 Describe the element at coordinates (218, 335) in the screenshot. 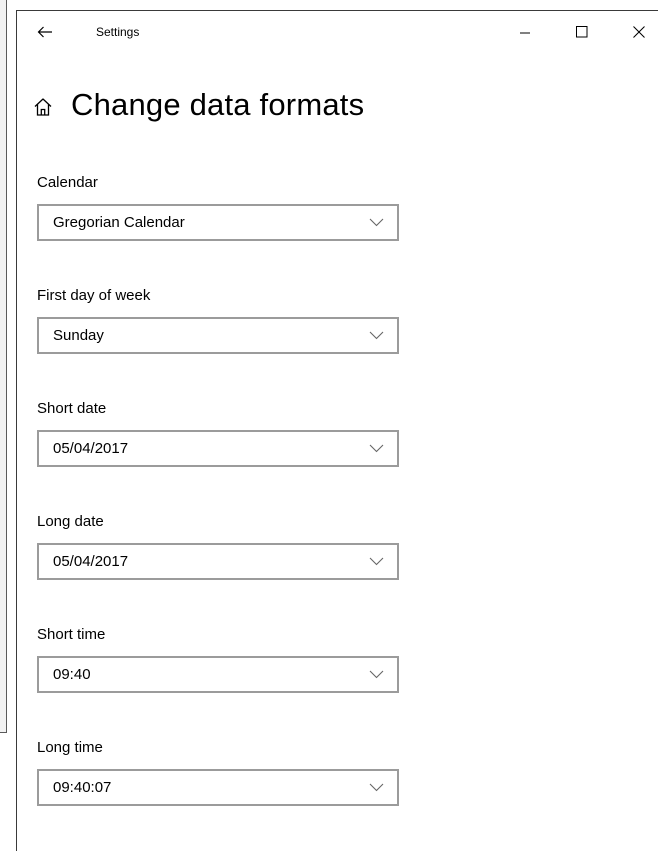

I see `first-day-of-week-dropdown: Sunday` at that location.